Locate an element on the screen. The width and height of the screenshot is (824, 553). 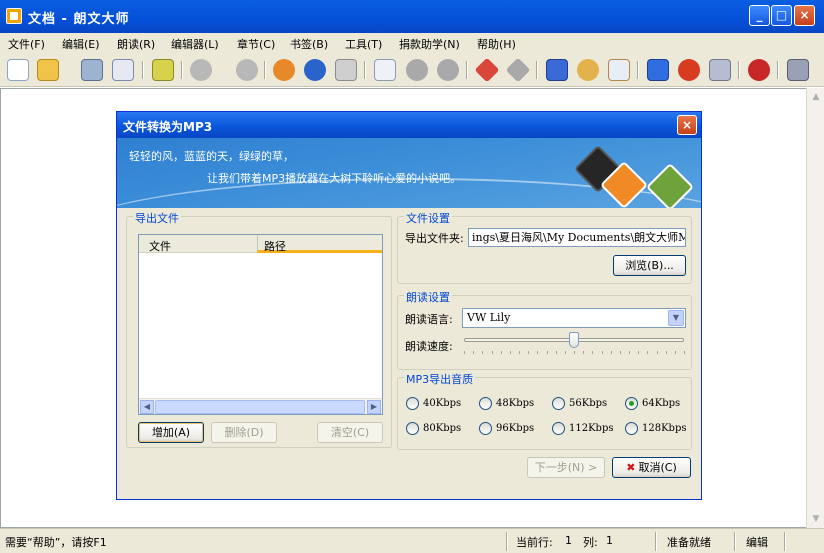
scroll-down-icon: ▼ is located at coordinates (816, 519).